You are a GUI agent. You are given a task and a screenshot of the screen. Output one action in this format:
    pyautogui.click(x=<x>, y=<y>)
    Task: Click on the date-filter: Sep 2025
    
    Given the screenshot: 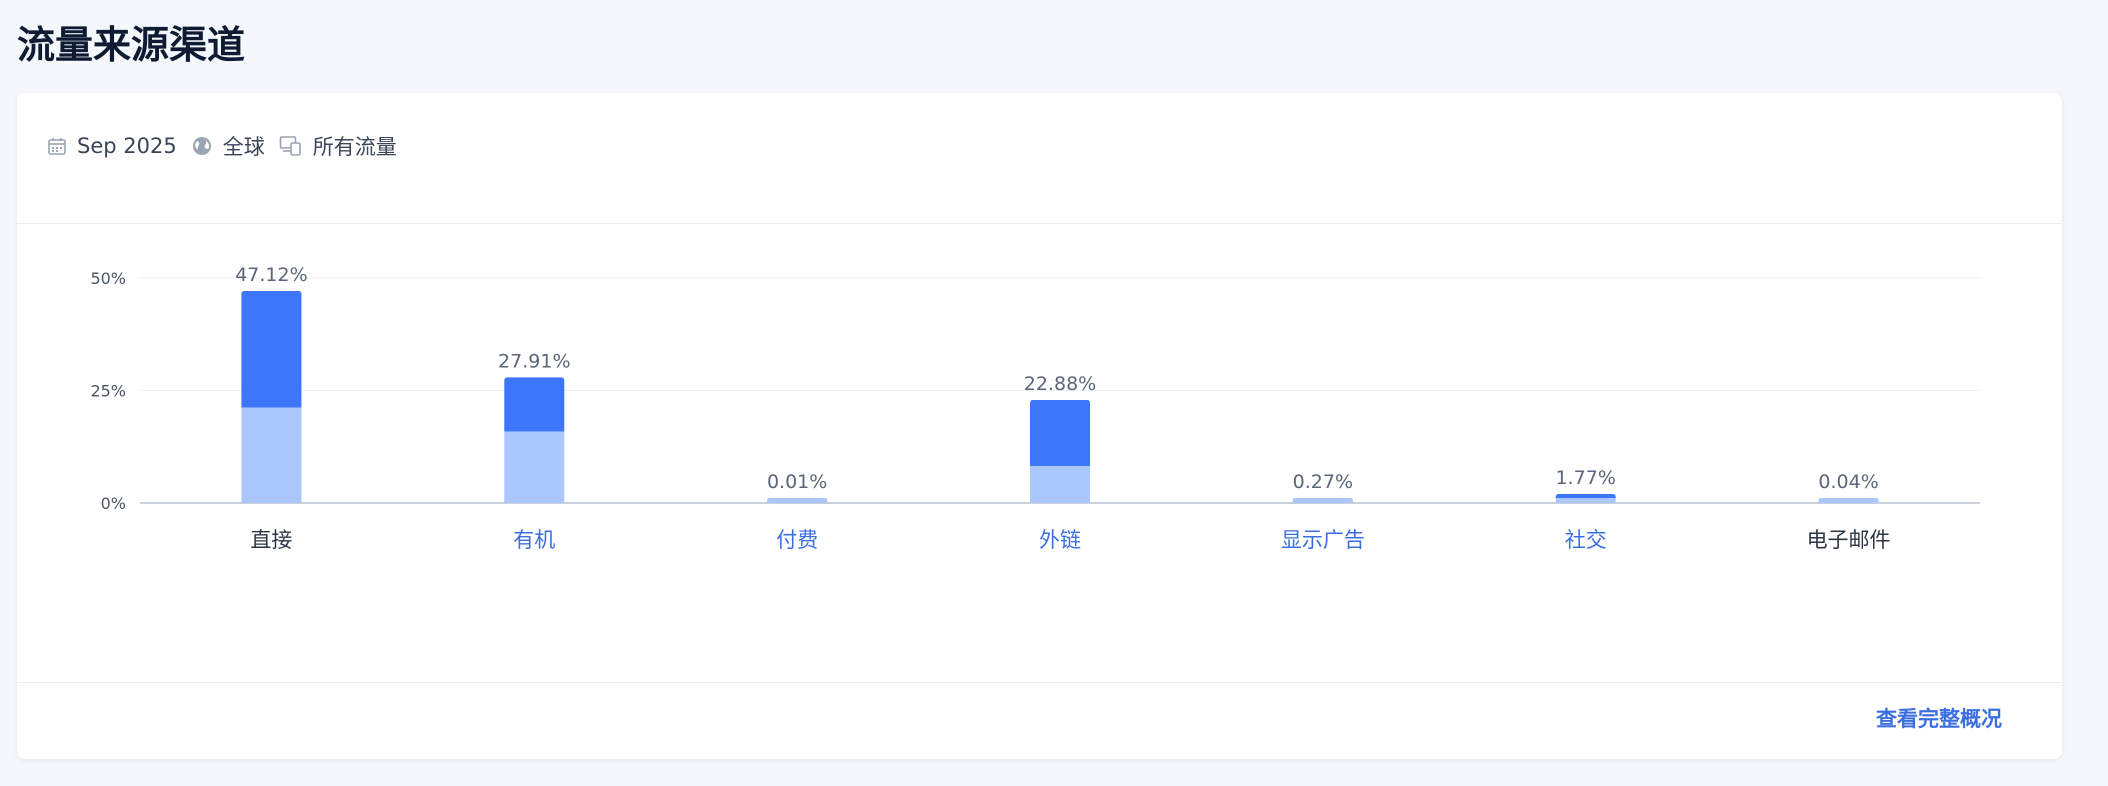 What is the action you would take?
    pyautogui.click(x=112, y=146)
    